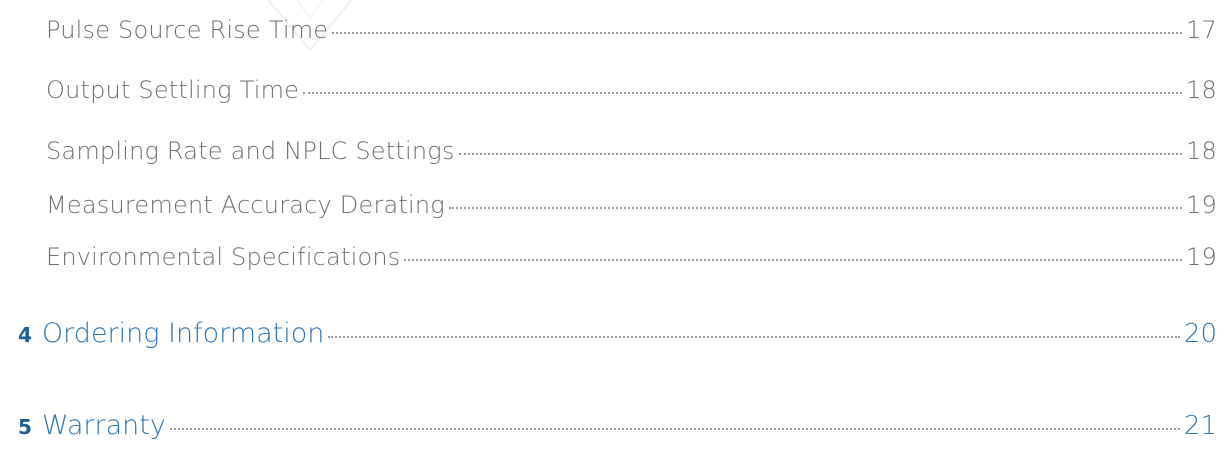 The image size is (1226, 468). What do you see at coordinates (1200, 334) in the screenshot?
I see `toc-chapter-page: 20` at bounding box center [1200, 334].